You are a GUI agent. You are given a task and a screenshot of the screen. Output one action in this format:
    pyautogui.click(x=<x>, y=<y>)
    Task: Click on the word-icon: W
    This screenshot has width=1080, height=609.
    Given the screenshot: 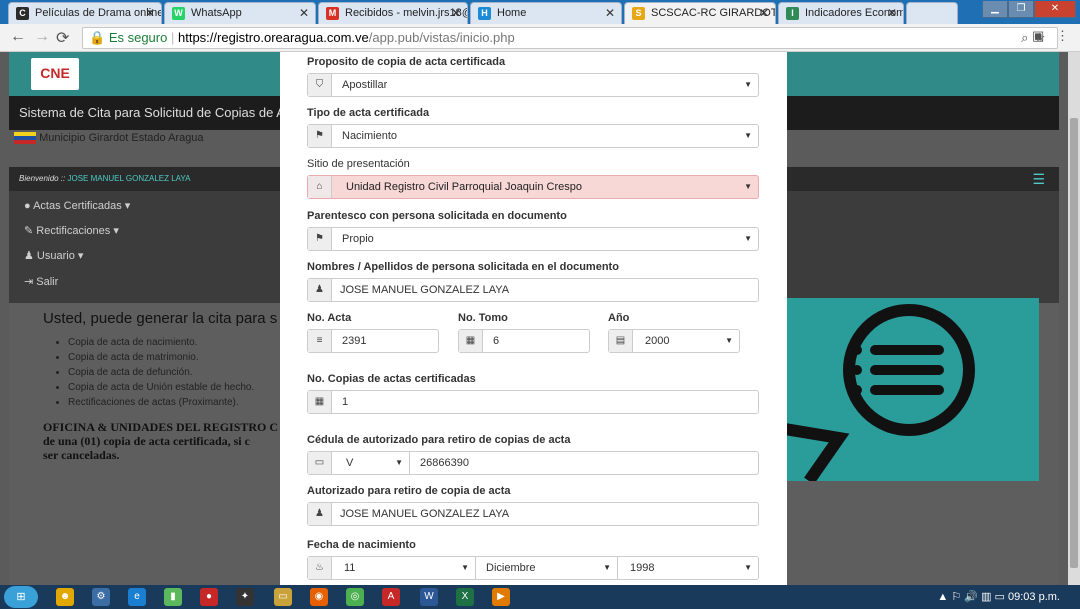 What is the action you would take?
    pyautogui.click(x=429, y=597)
    